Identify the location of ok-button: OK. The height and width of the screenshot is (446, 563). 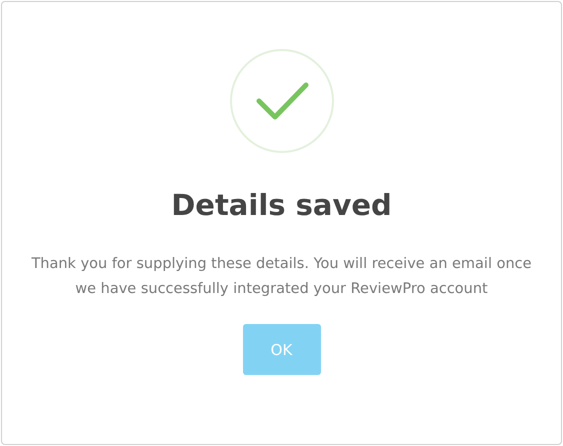
(281, 349).